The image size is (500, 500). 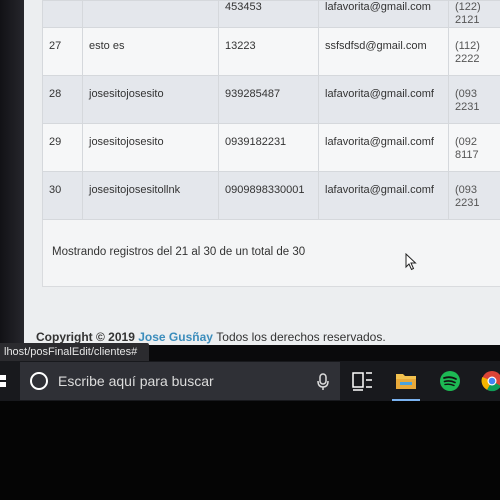 I want to click on start-icon, so click(x=4, y=381).